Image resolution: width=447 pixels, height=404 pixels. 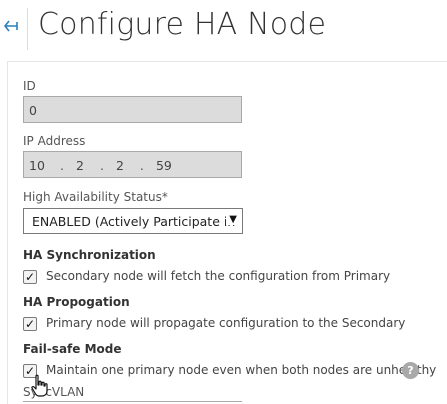 I want to click on sync-vlan-label: SyncVLAN, so click(x=54, y=392).